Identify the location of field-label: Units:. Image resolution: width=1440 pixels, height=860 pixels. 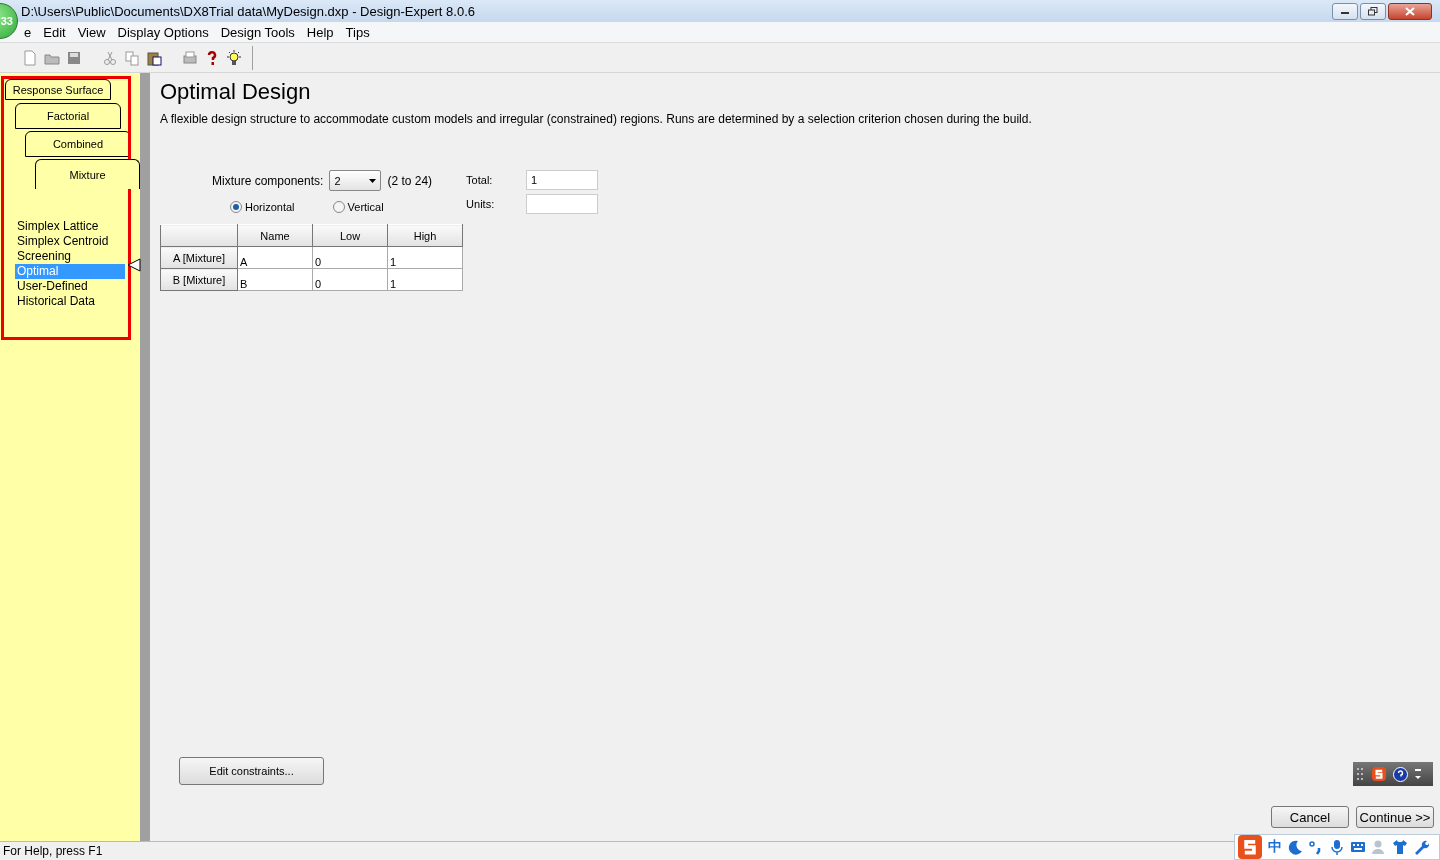
(481, 204).